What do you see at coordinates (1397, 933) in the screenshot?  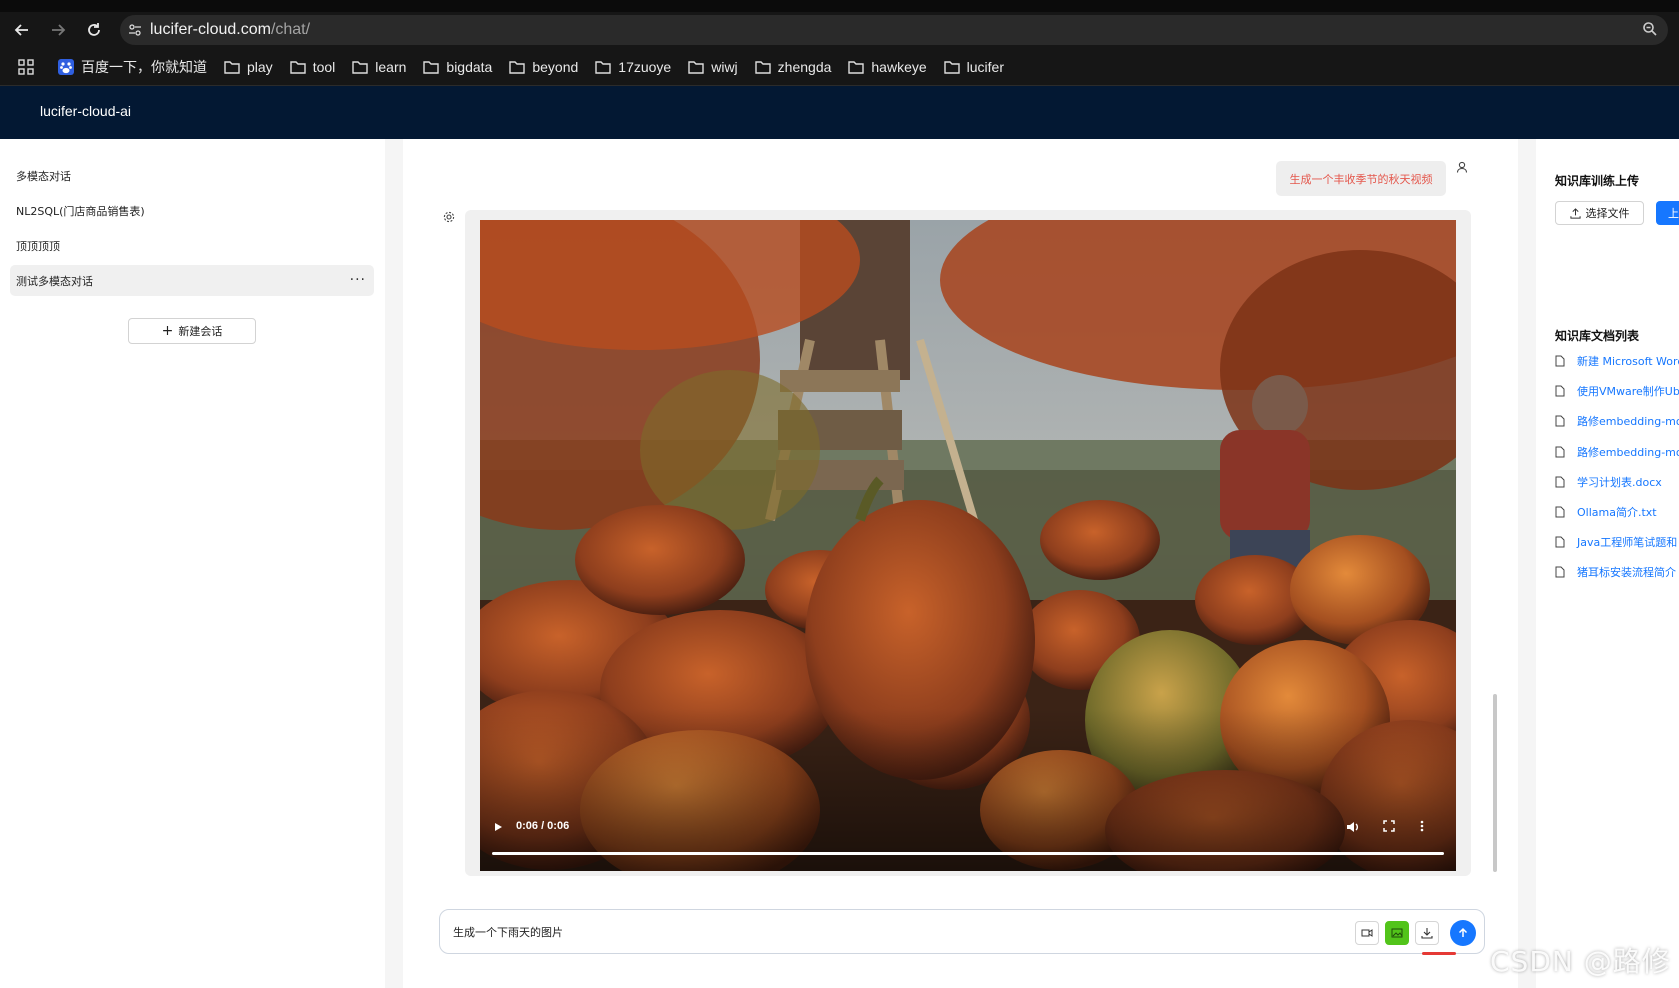 I see `image-mode-button` at bounding box center [1397, 933].